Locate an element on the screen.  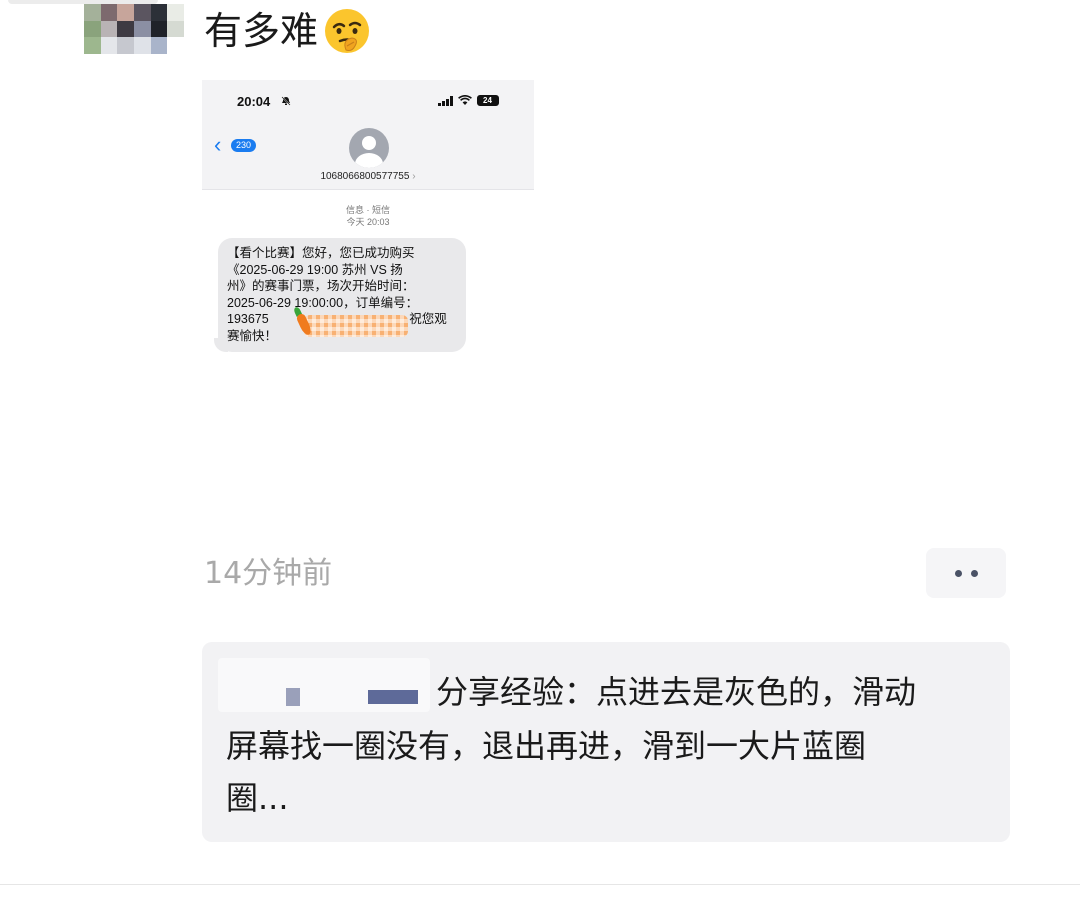
contact-avatar-icon is located at coordinates (369, 148).